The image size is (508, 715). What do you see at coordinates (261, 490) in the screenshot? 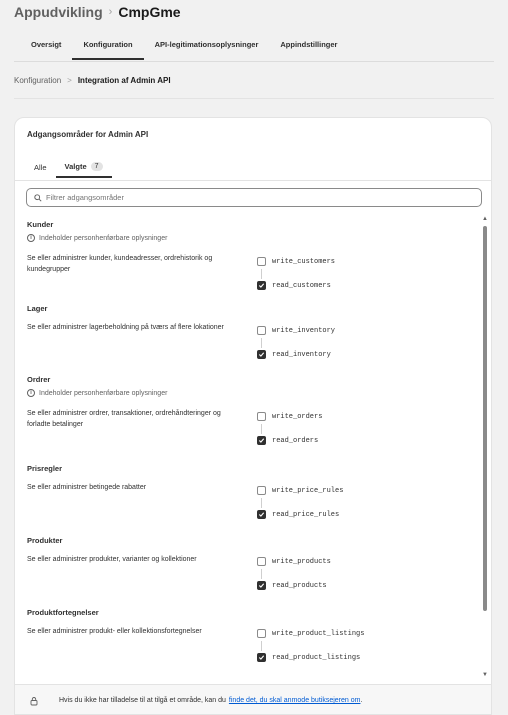
I see `checkbox-write-price-rules` at bounding box center [261, 490].